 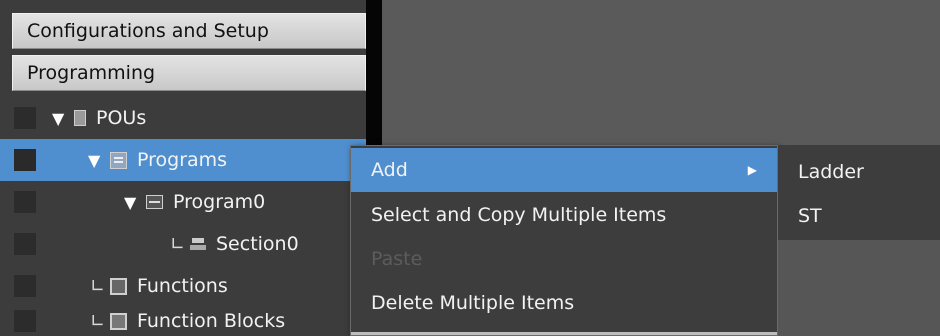 I want to click on tree-label-programs: Programs, so click(x=182, y=160).